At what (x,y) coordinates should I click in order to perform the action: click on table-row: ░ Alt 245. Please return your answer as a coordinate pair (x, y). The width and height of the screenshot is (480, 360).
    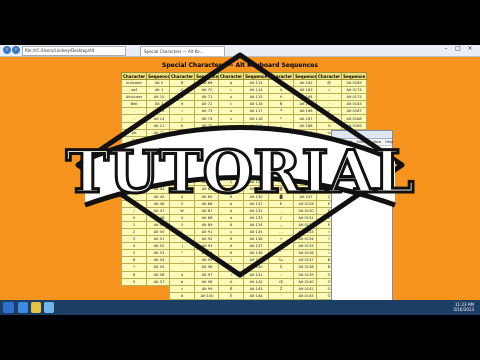
    Looking at the image, I should click on (293, 182).